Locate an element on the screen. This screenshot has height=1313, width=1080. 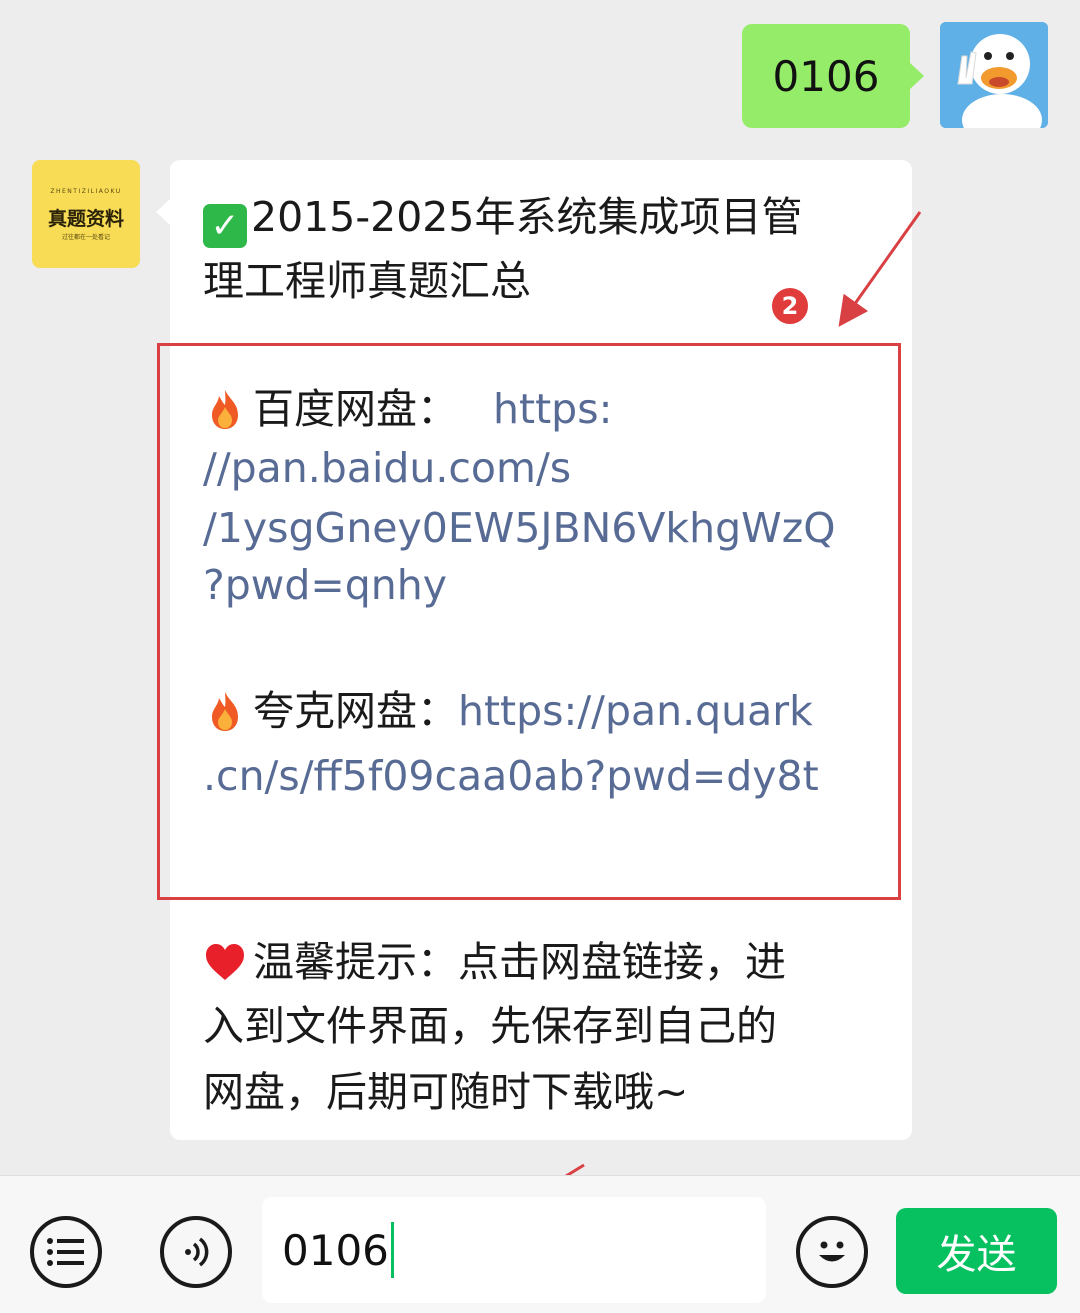
quark-label: 夸克网盘： is located at coordinates (355, 711).